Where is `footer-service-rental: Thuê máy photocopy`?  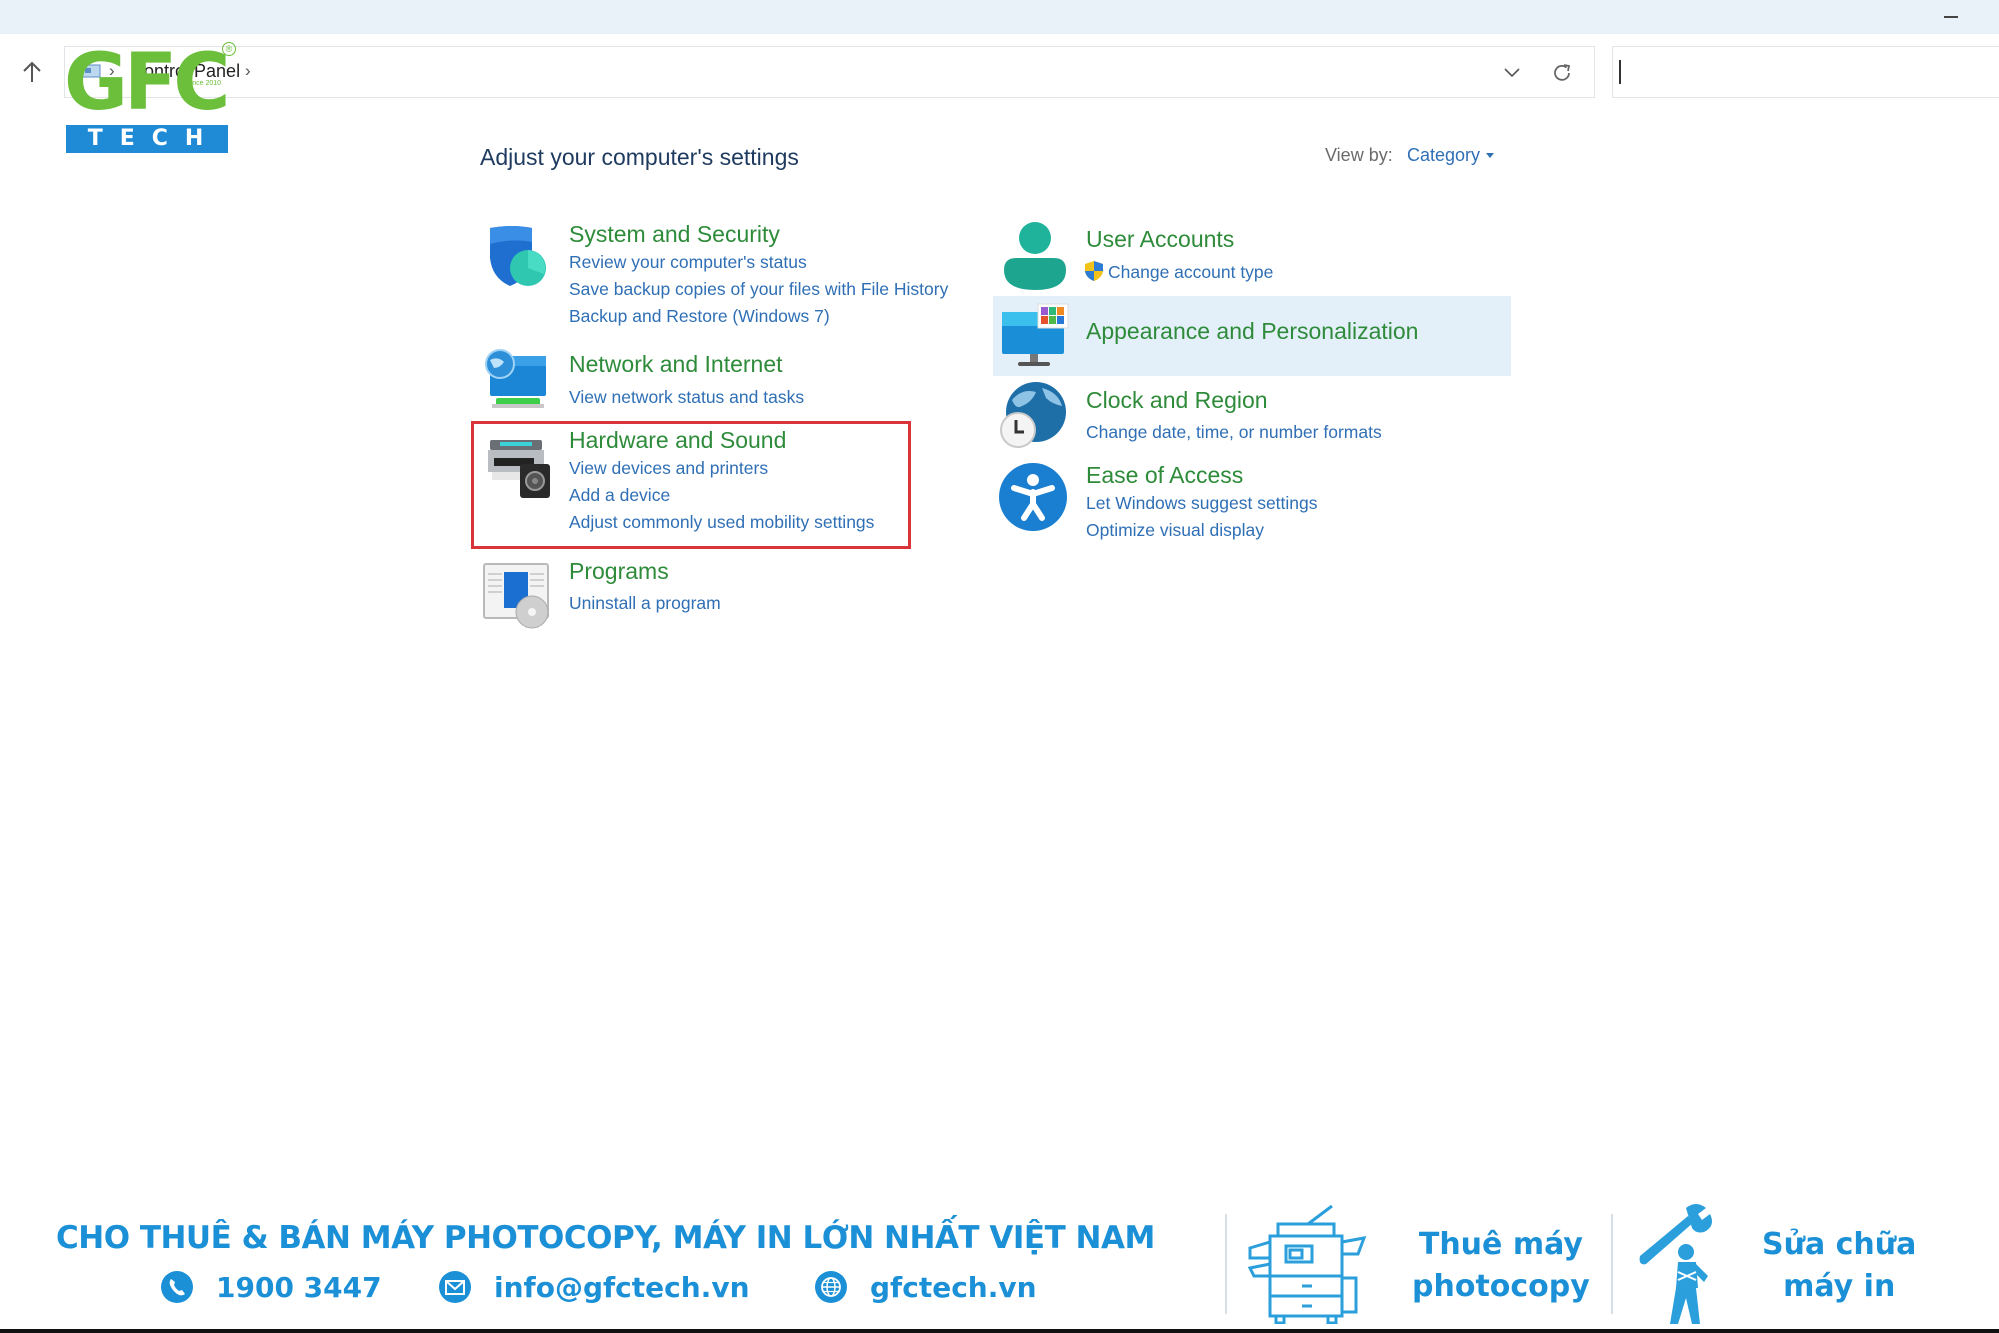 footer-service-rental: Thuê máy photocopy is located at coordinates (1501, 1266).